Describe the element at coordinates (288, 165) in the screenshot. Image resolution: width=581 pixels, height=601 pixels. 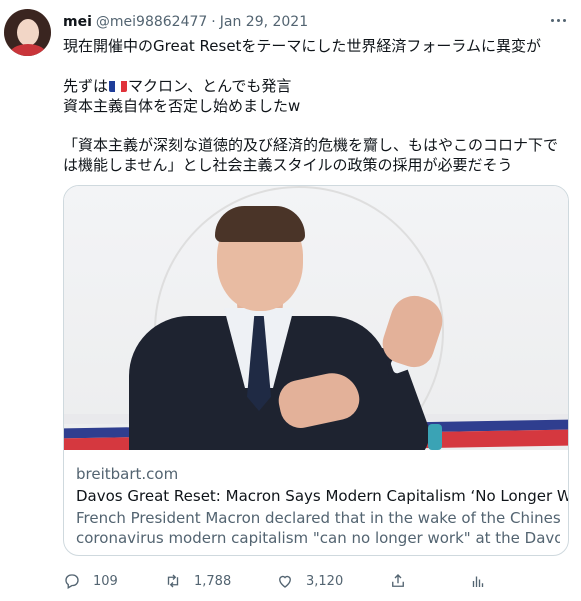
I see `tweet-text-line: は機能しません」とし社会主義スタイルの政策の採用が必要だそう` at that location.